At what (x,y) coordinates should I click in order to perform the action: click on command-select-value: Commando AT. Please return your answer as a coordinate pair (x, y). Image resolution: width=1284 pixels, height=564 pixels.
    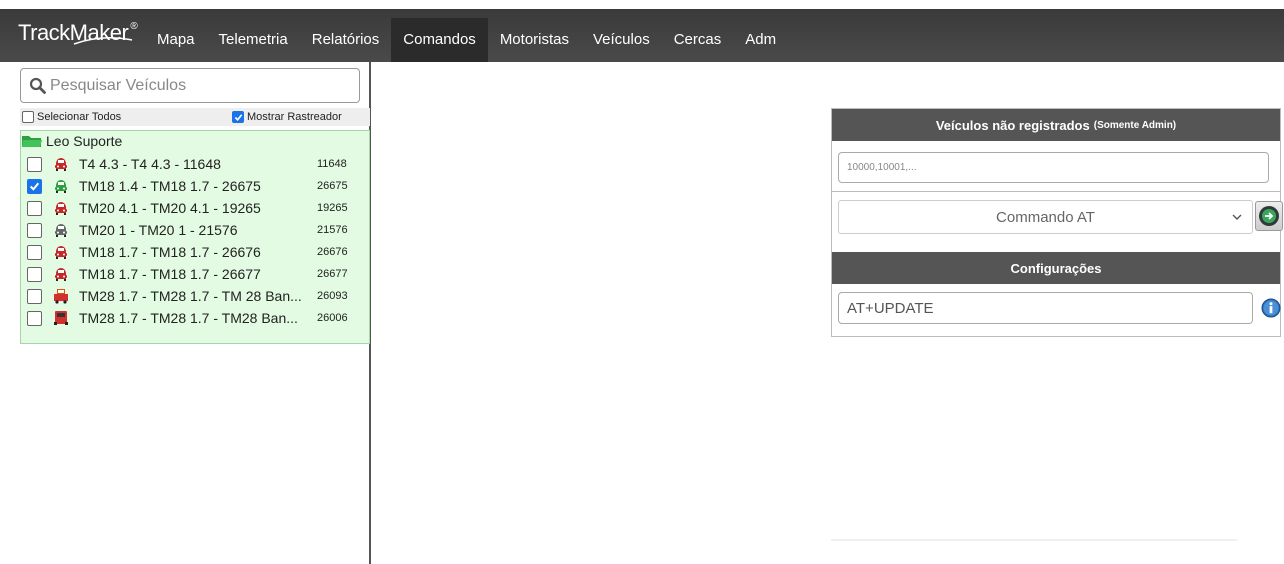
    Looking at the image, I should click on (1045, 217).